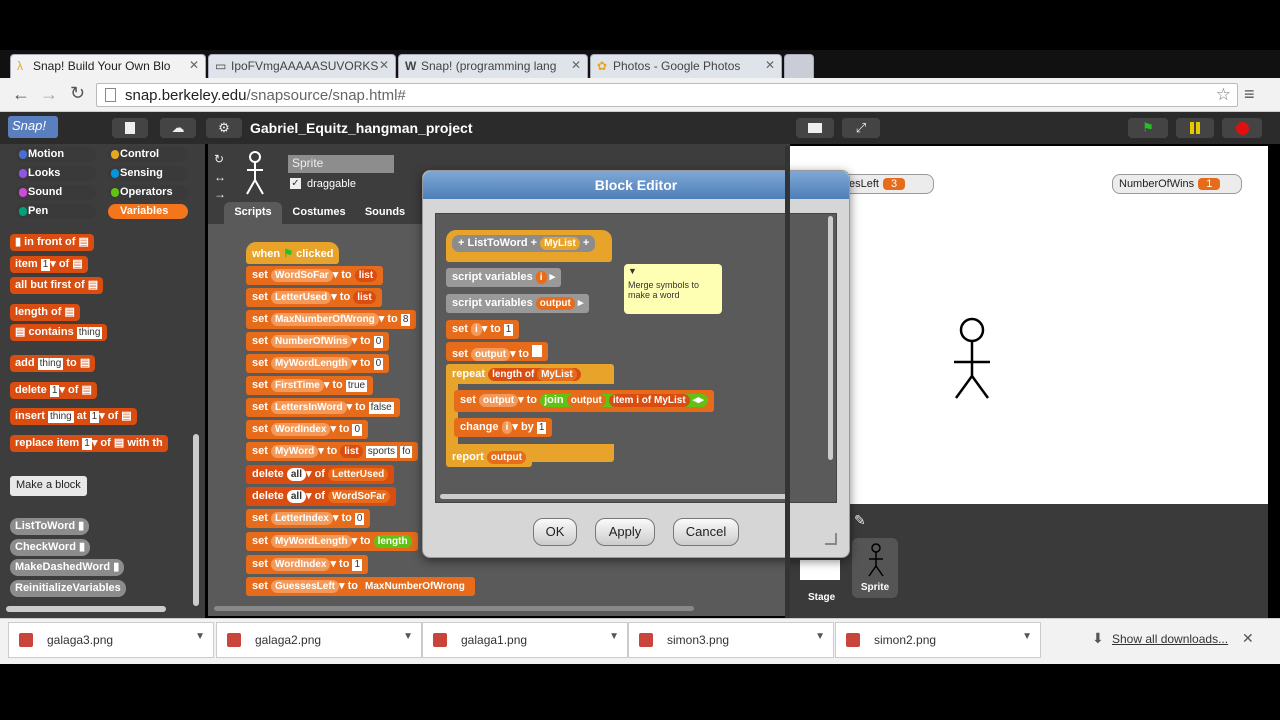 This screenshot has height=720, width=1280. Describe the element at coordinates (67, 567) in the screenshot. I see `custom-block-makedashedword: MakeDashedWord ▮` at that location.